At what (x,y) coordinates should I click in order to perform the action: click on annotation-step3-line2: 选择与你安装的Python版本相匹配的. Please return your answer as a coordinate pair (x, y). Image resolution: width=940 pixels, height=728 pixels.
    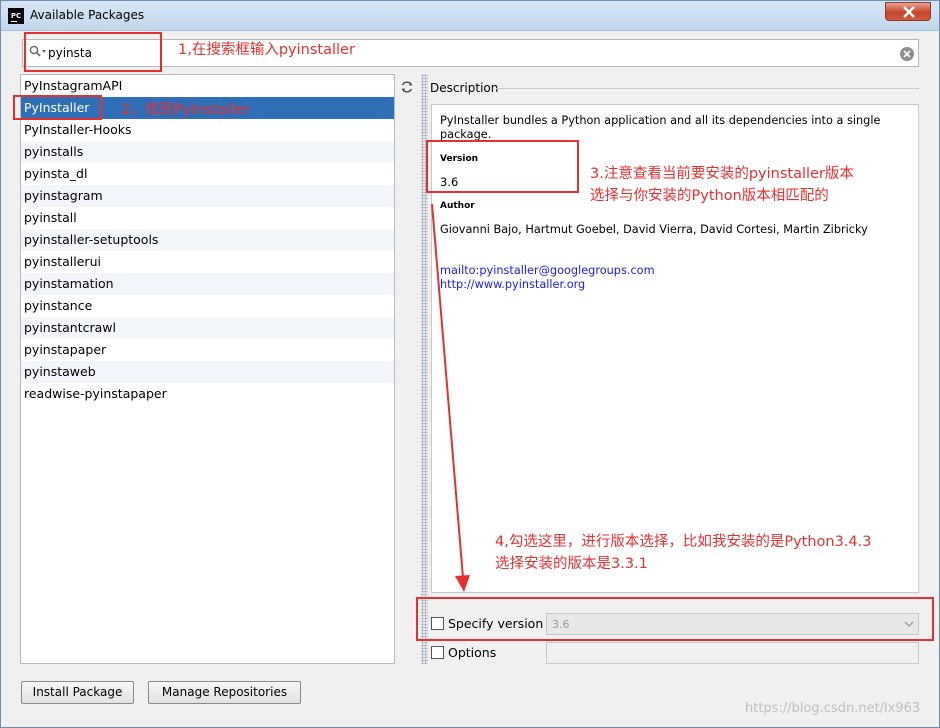
    Looking at the image, I should click on (709, 196).